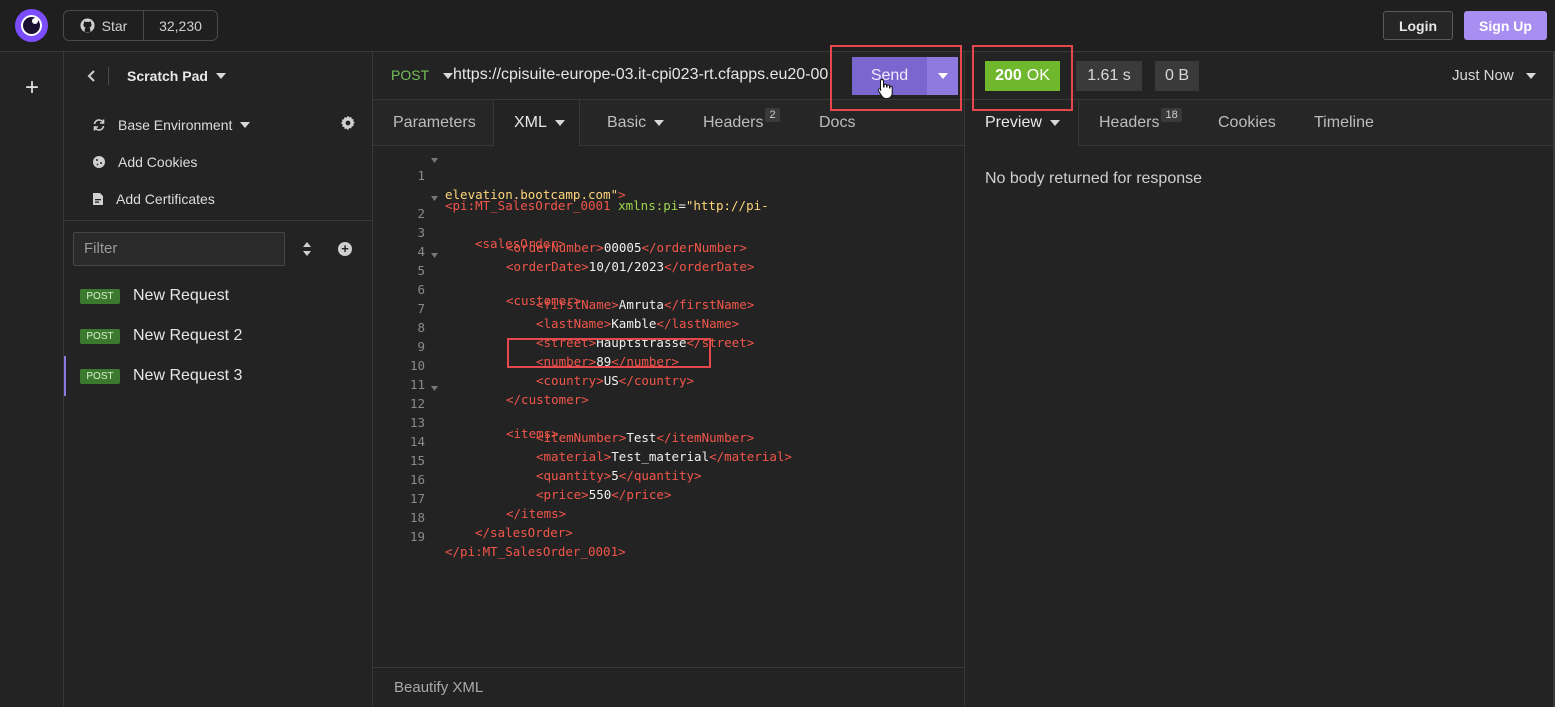 Image resolution: width=1555 pixels, height=707 pixels. What do you see at coordinates (1177, 76) in the screenshot?
I see `response-size: 0 B` at bounding box center [1177, 76].